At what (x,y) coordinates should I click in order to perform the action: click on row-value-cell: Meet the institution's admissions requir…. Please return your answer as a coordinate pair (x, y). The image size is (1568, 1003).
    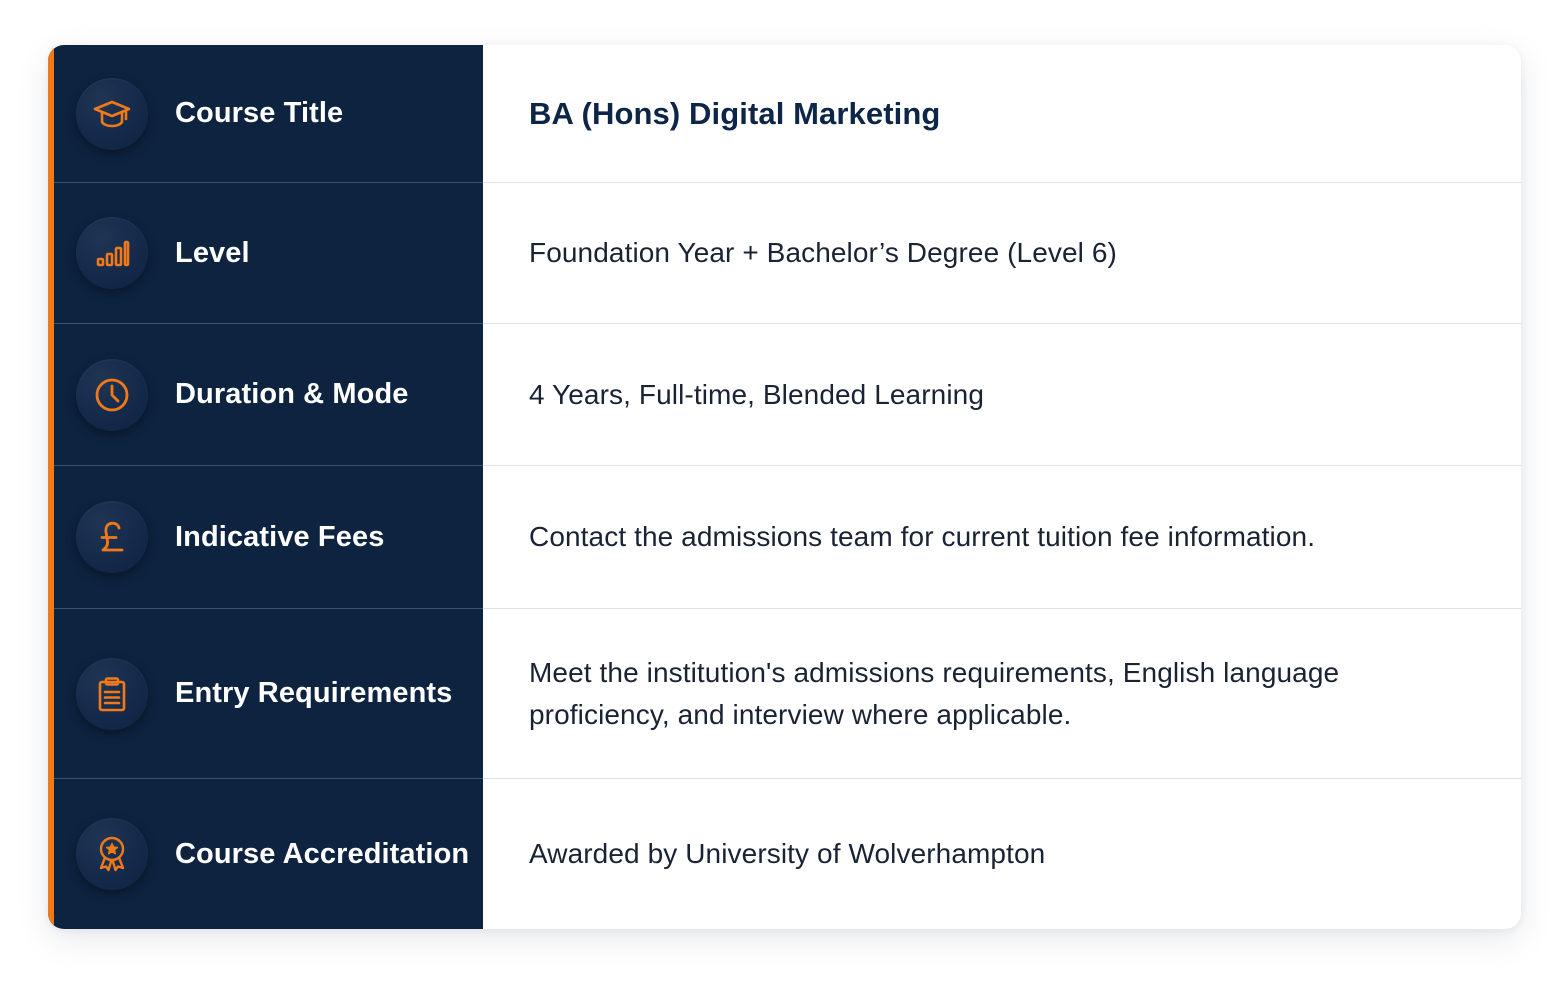
    Looking at the image, I should click on (1002, 693).